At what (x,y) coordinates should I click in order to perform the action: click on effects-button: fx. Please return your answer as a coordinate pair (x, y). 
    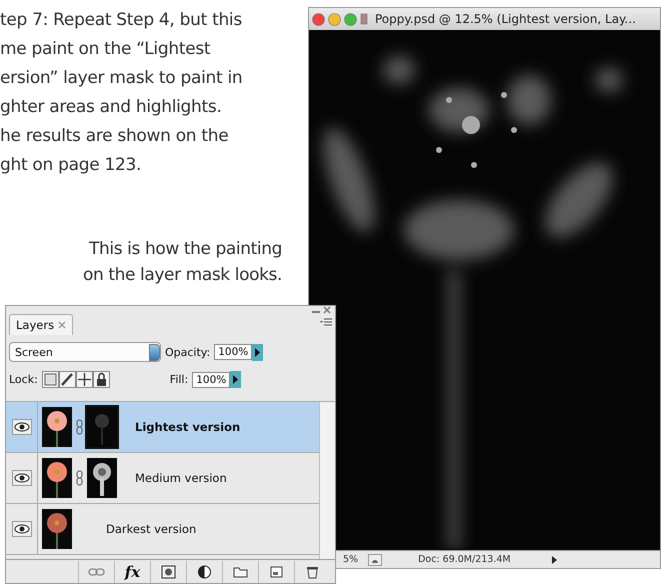
    Looking at the image, I should click on (132, 571).